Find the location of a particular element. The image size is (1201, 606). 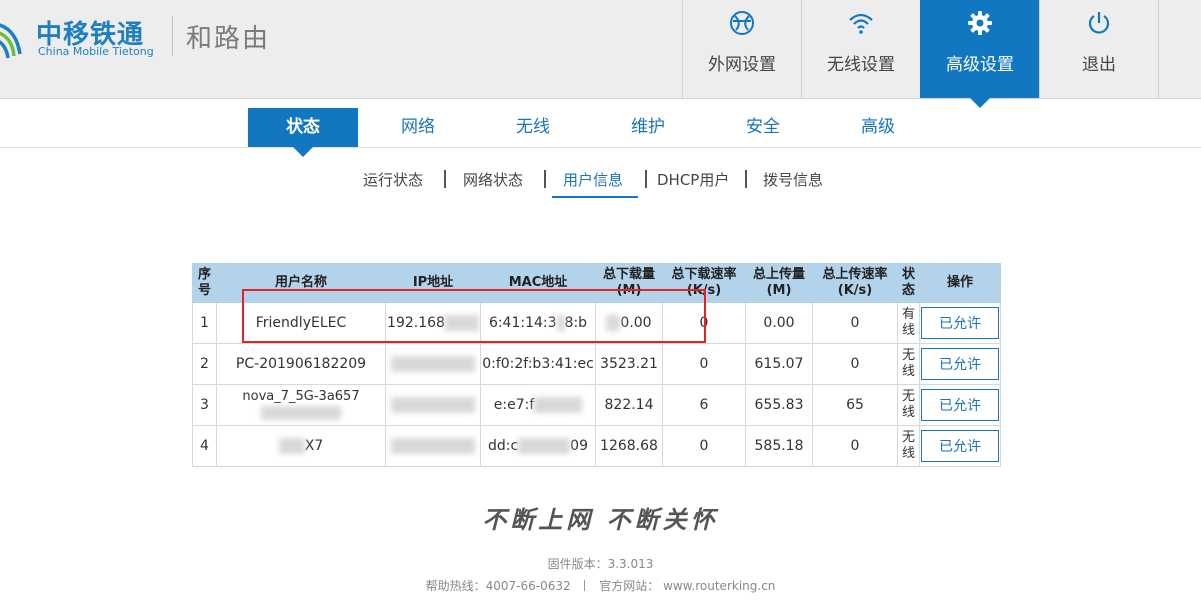

cell-dl-rate: 6 is located at coordinates (704, 405).